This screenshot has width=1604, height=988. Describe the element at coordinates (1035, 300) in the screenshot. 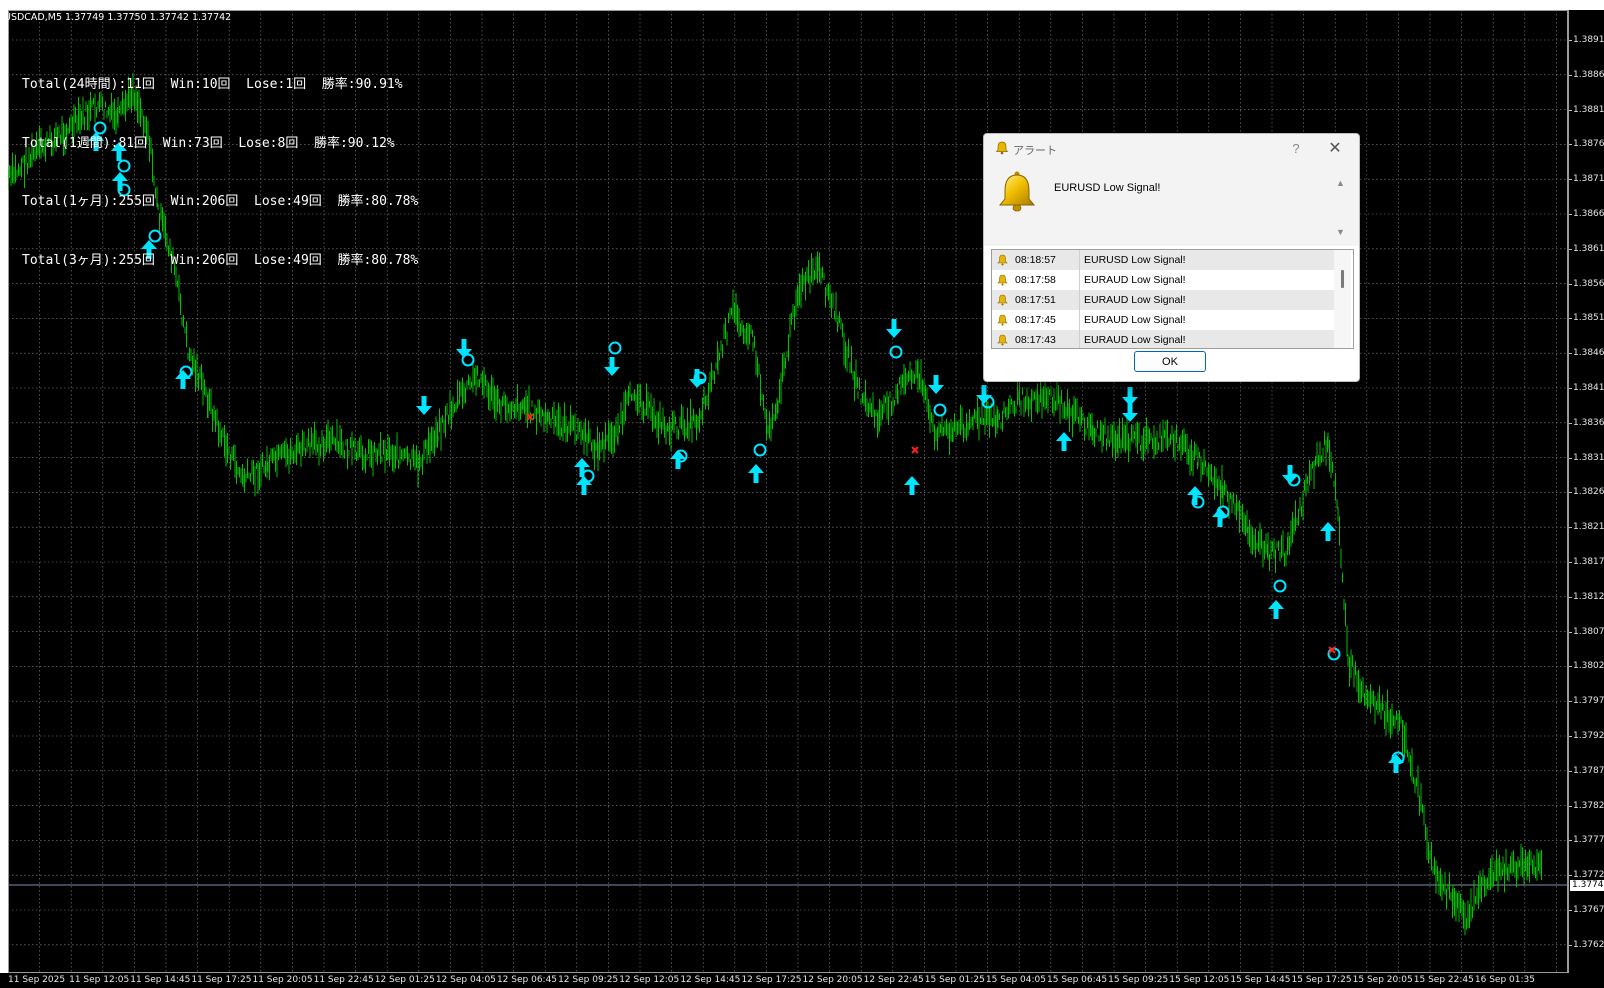

I see `alert-time: 08:17:51` at that location.